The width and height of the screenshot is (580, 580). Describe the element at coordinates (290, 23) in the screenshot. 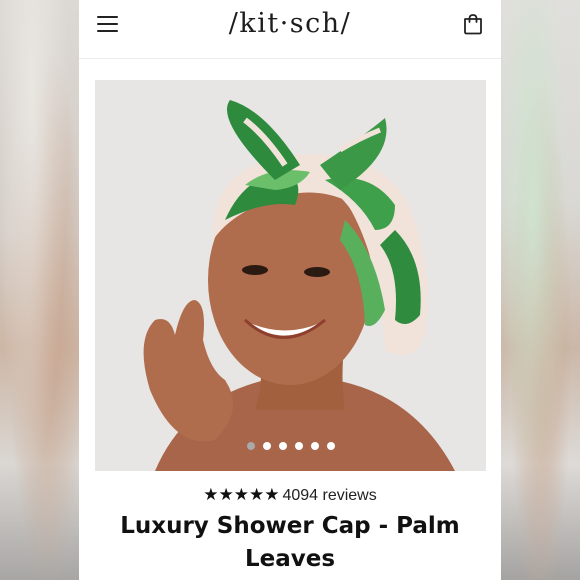

I see `brand-logo: /kit·sch/` at that location.